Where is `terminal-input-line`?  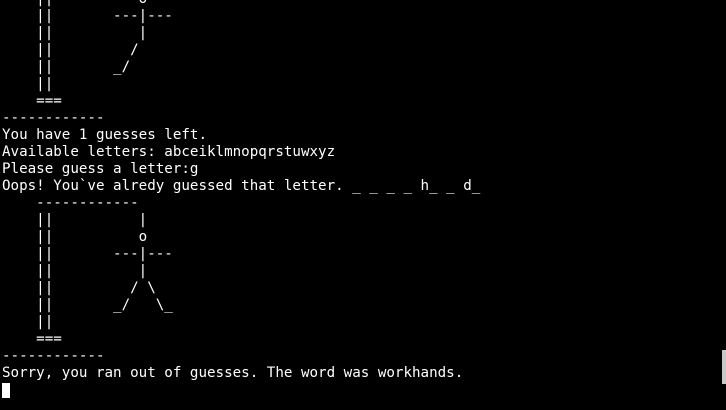 terminal-input-line is located at coordinates (241, 390).